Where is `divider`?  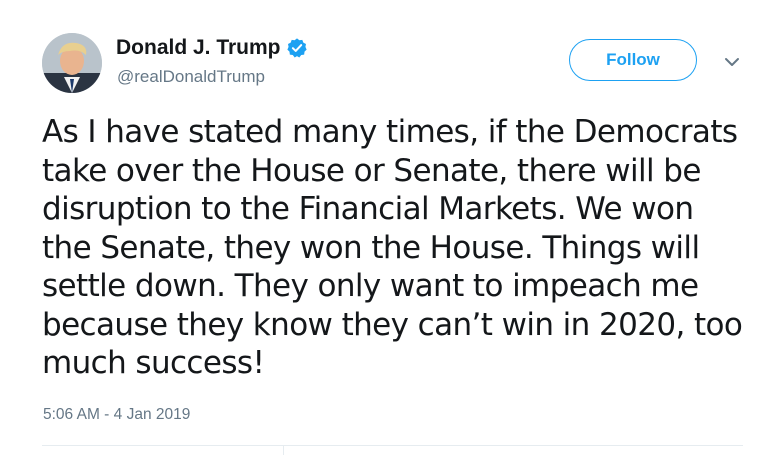
divider is located at coordinates (392, 445).